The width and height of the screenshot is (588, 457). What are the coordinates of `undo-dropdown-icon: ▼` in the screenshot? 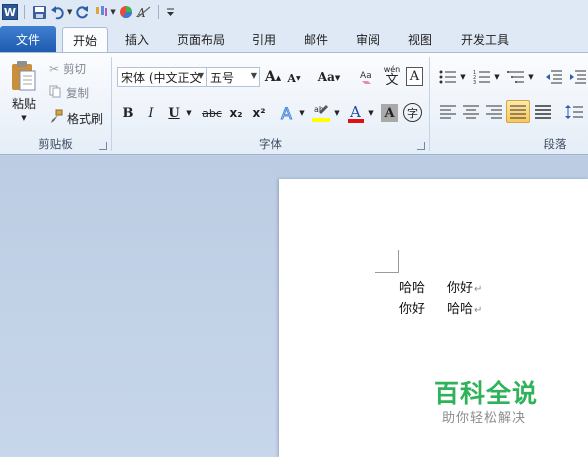 It's located at (69, 12).